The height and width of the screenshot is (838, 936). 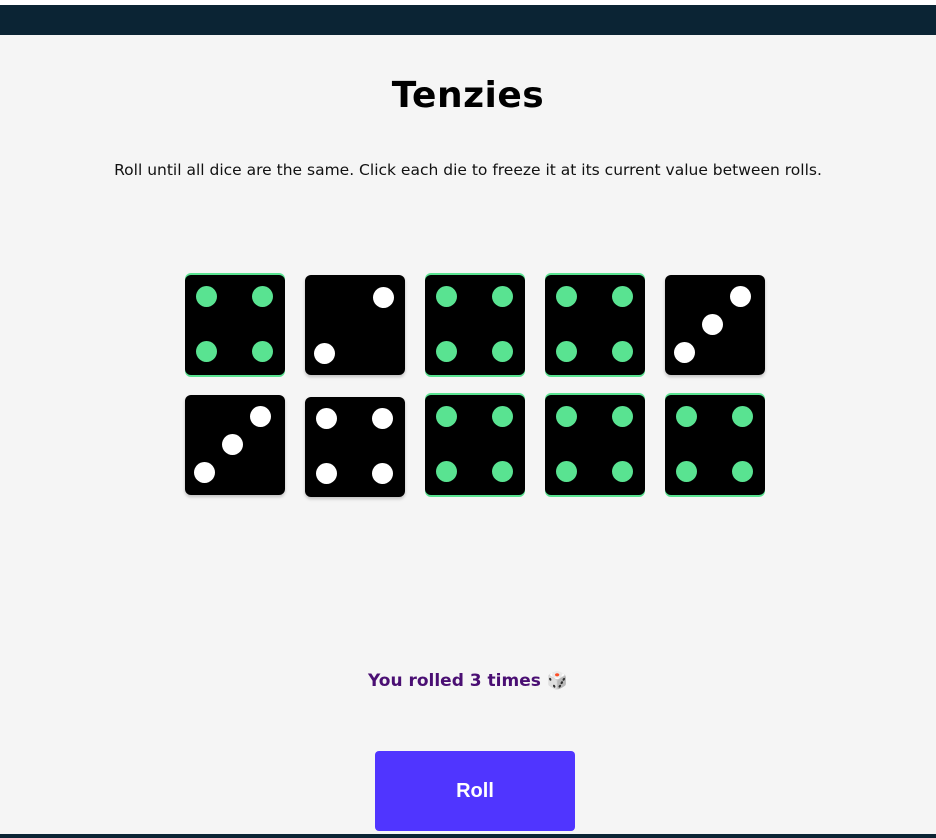 What do you see at coordinates (475, 791) in the screenshot?
I see `roll-button: Roll` at bounding box center [475, 791].